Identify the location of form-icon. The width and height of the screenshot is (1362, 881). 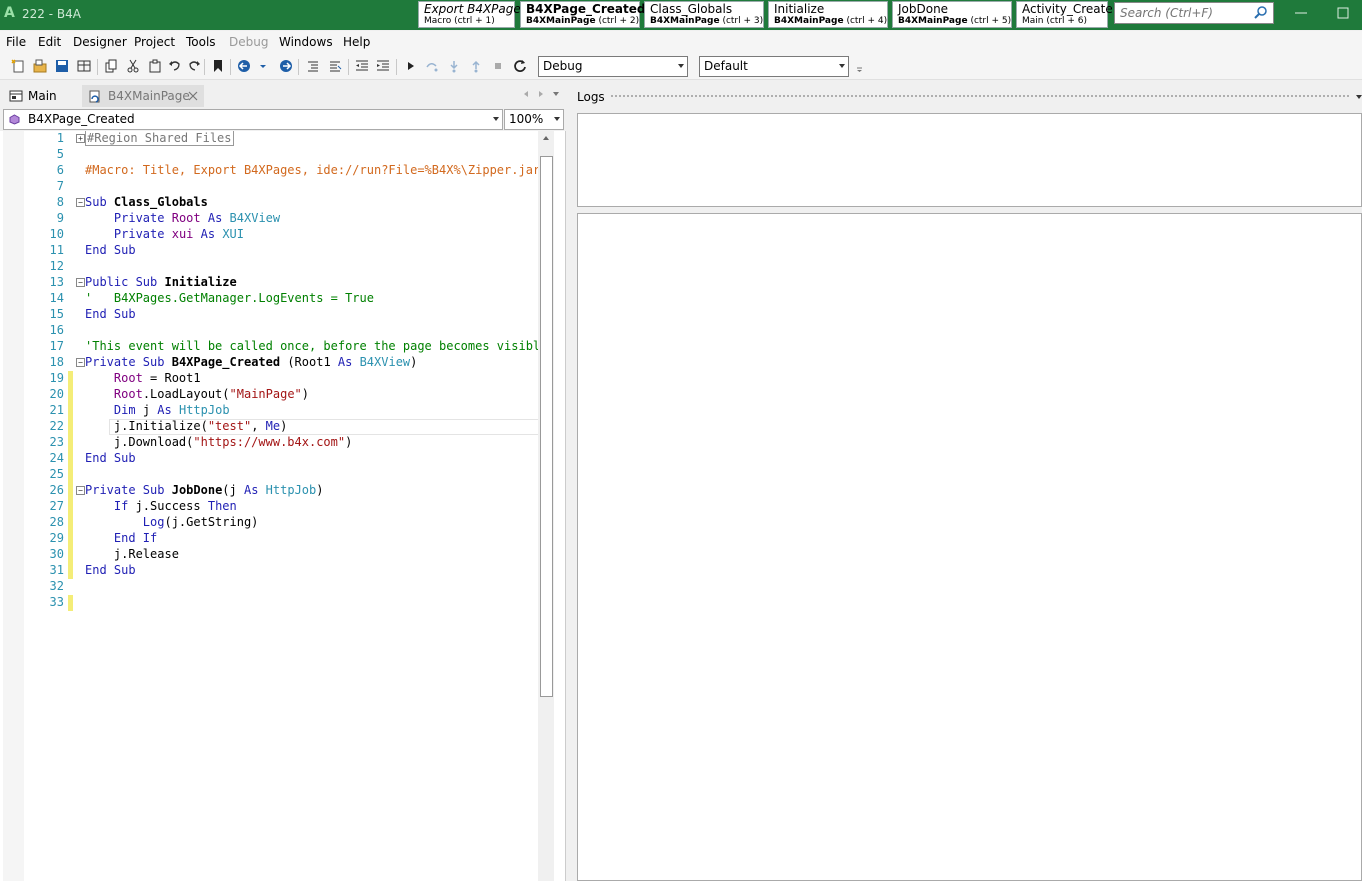
(16, 96).